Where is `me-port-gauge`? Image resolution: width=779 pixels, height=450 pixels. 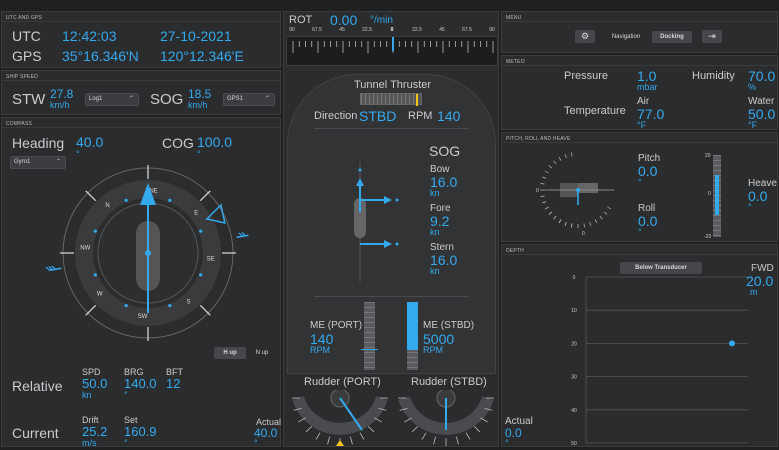 me-port-gauge is located at coordinates (369, 336).